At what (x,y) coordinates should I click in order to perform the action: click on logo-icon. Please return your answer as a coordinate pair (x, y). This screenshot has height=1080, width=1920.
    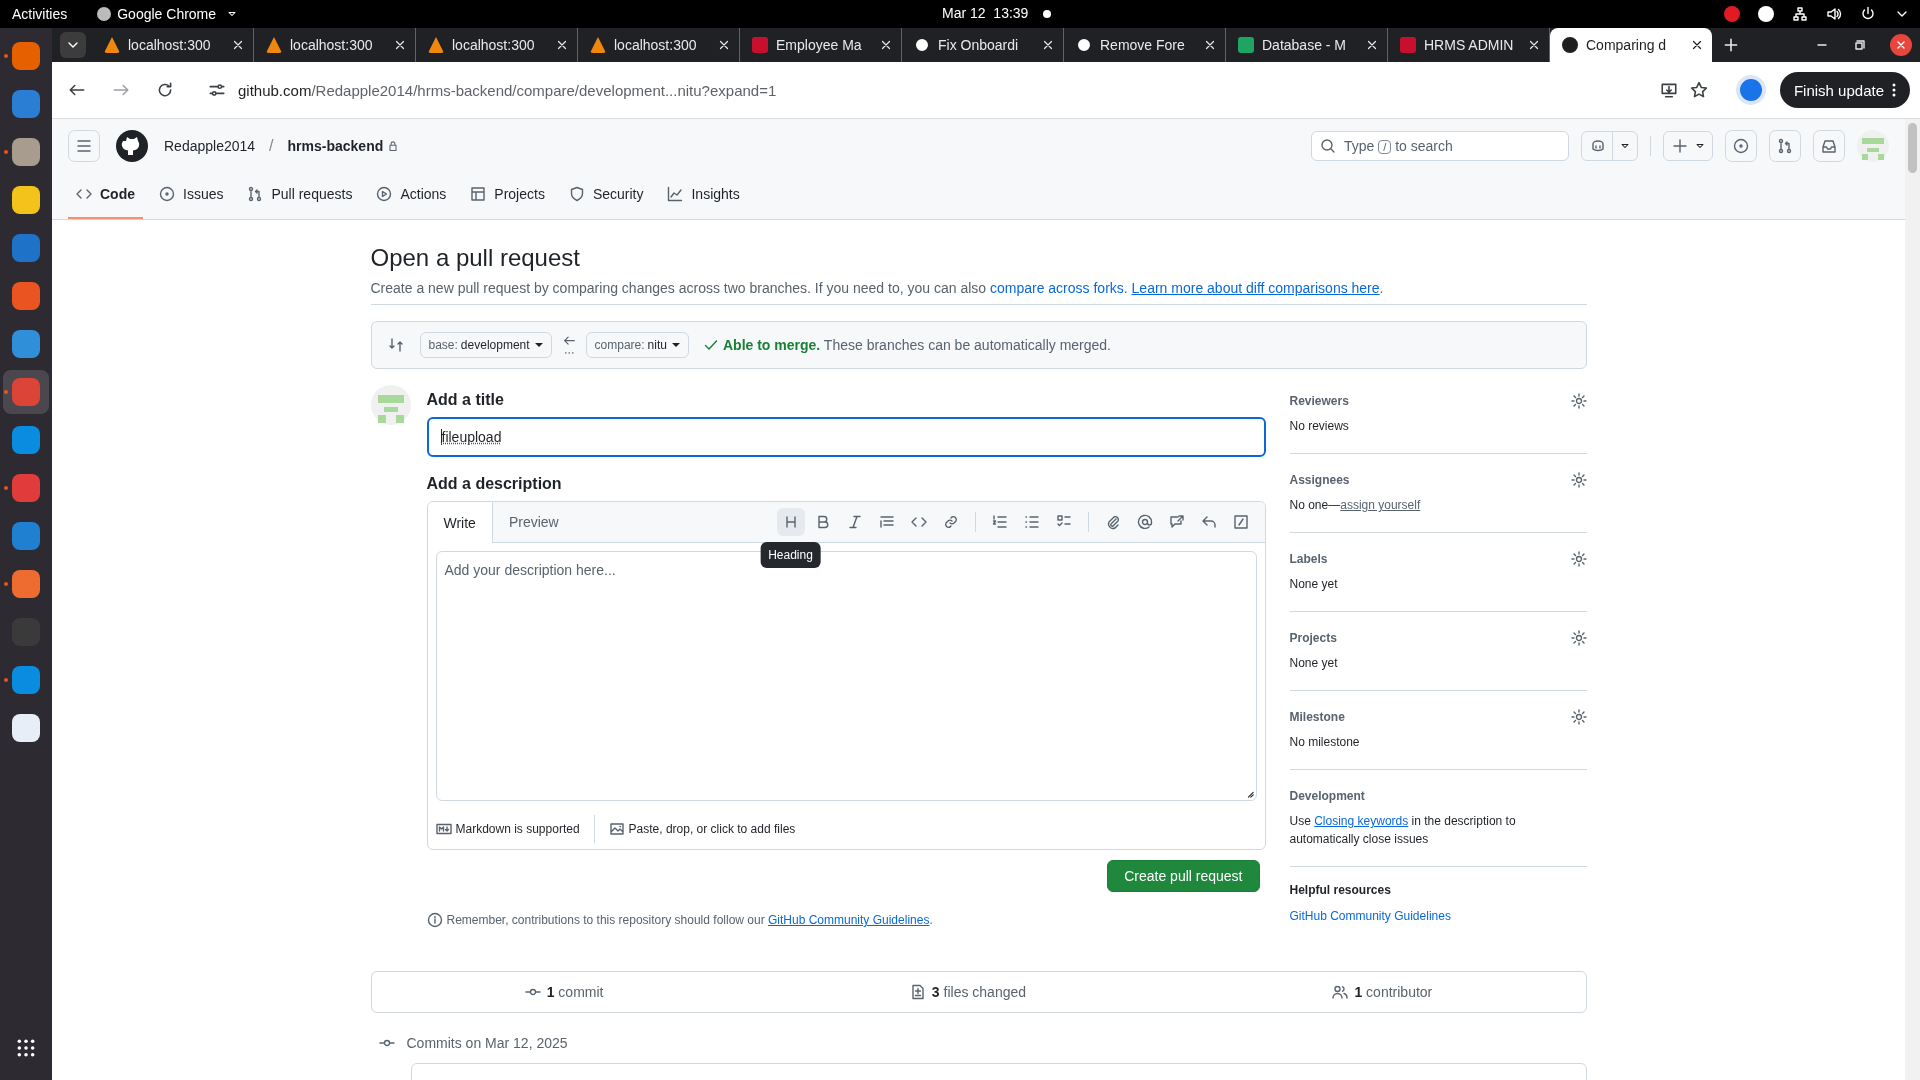
    Looking at the image, I should click on (132, 146).